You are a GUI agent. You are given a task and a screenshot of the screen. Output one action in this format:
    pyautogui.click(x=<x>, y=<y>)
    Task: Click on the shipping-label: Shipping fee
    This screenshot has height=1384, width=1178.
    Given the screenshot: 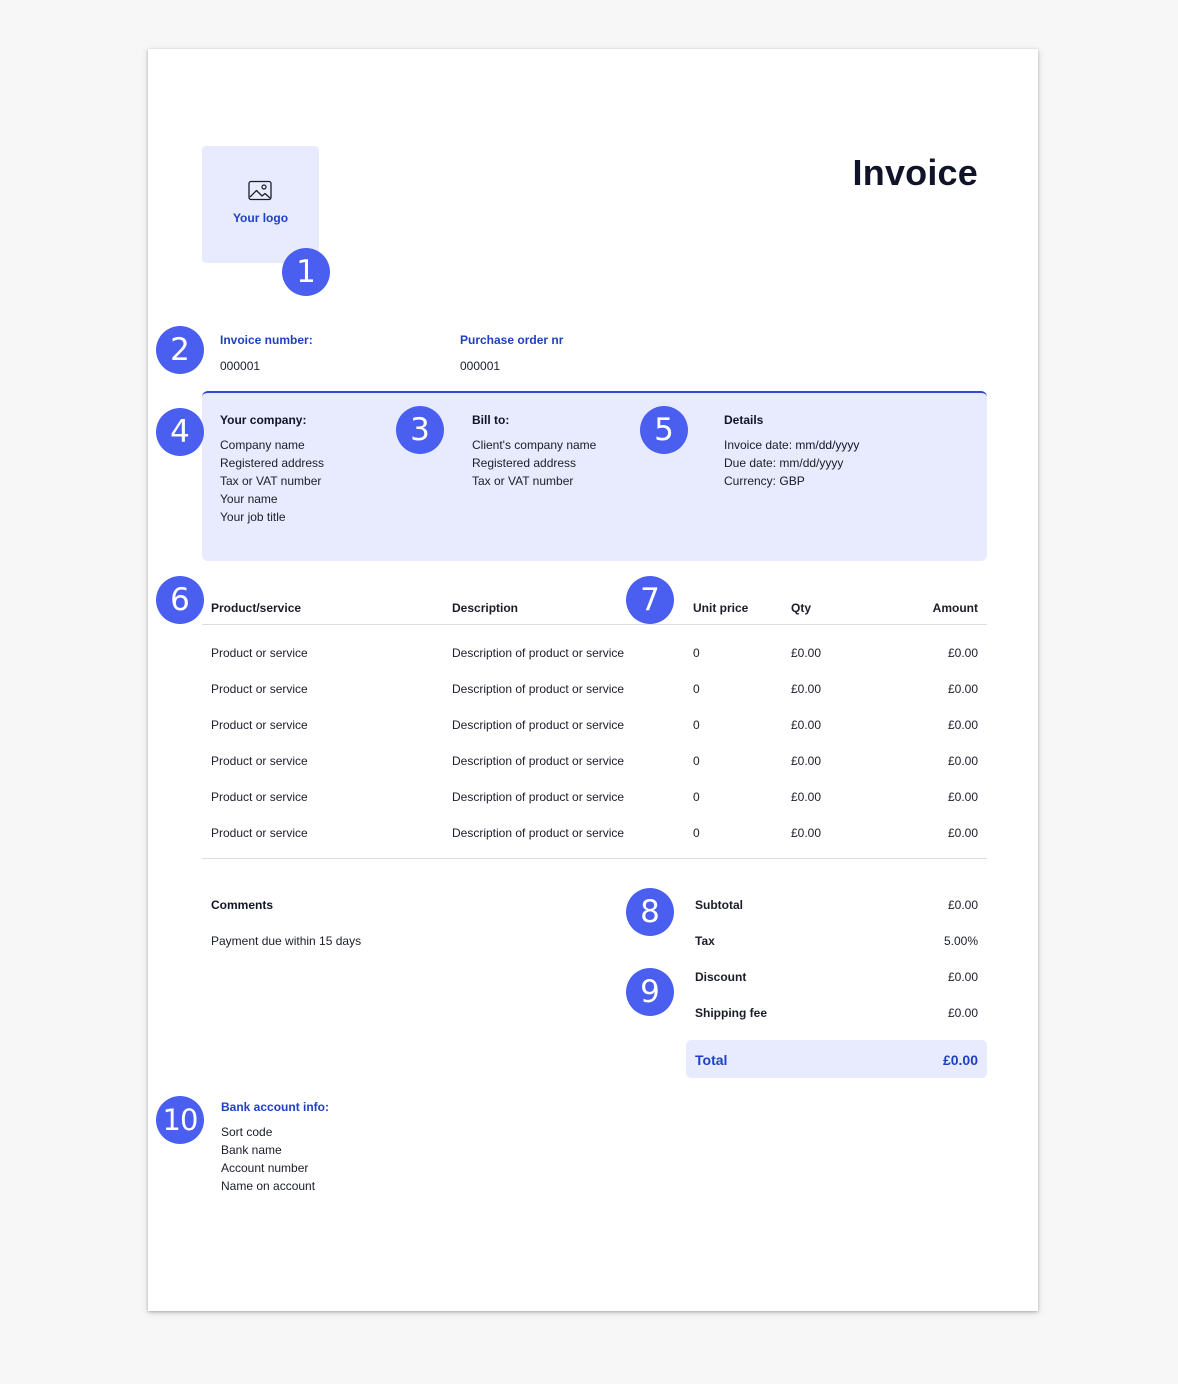 What is the action you would take?
    pyautogui.click(x=731, y=1013)
    